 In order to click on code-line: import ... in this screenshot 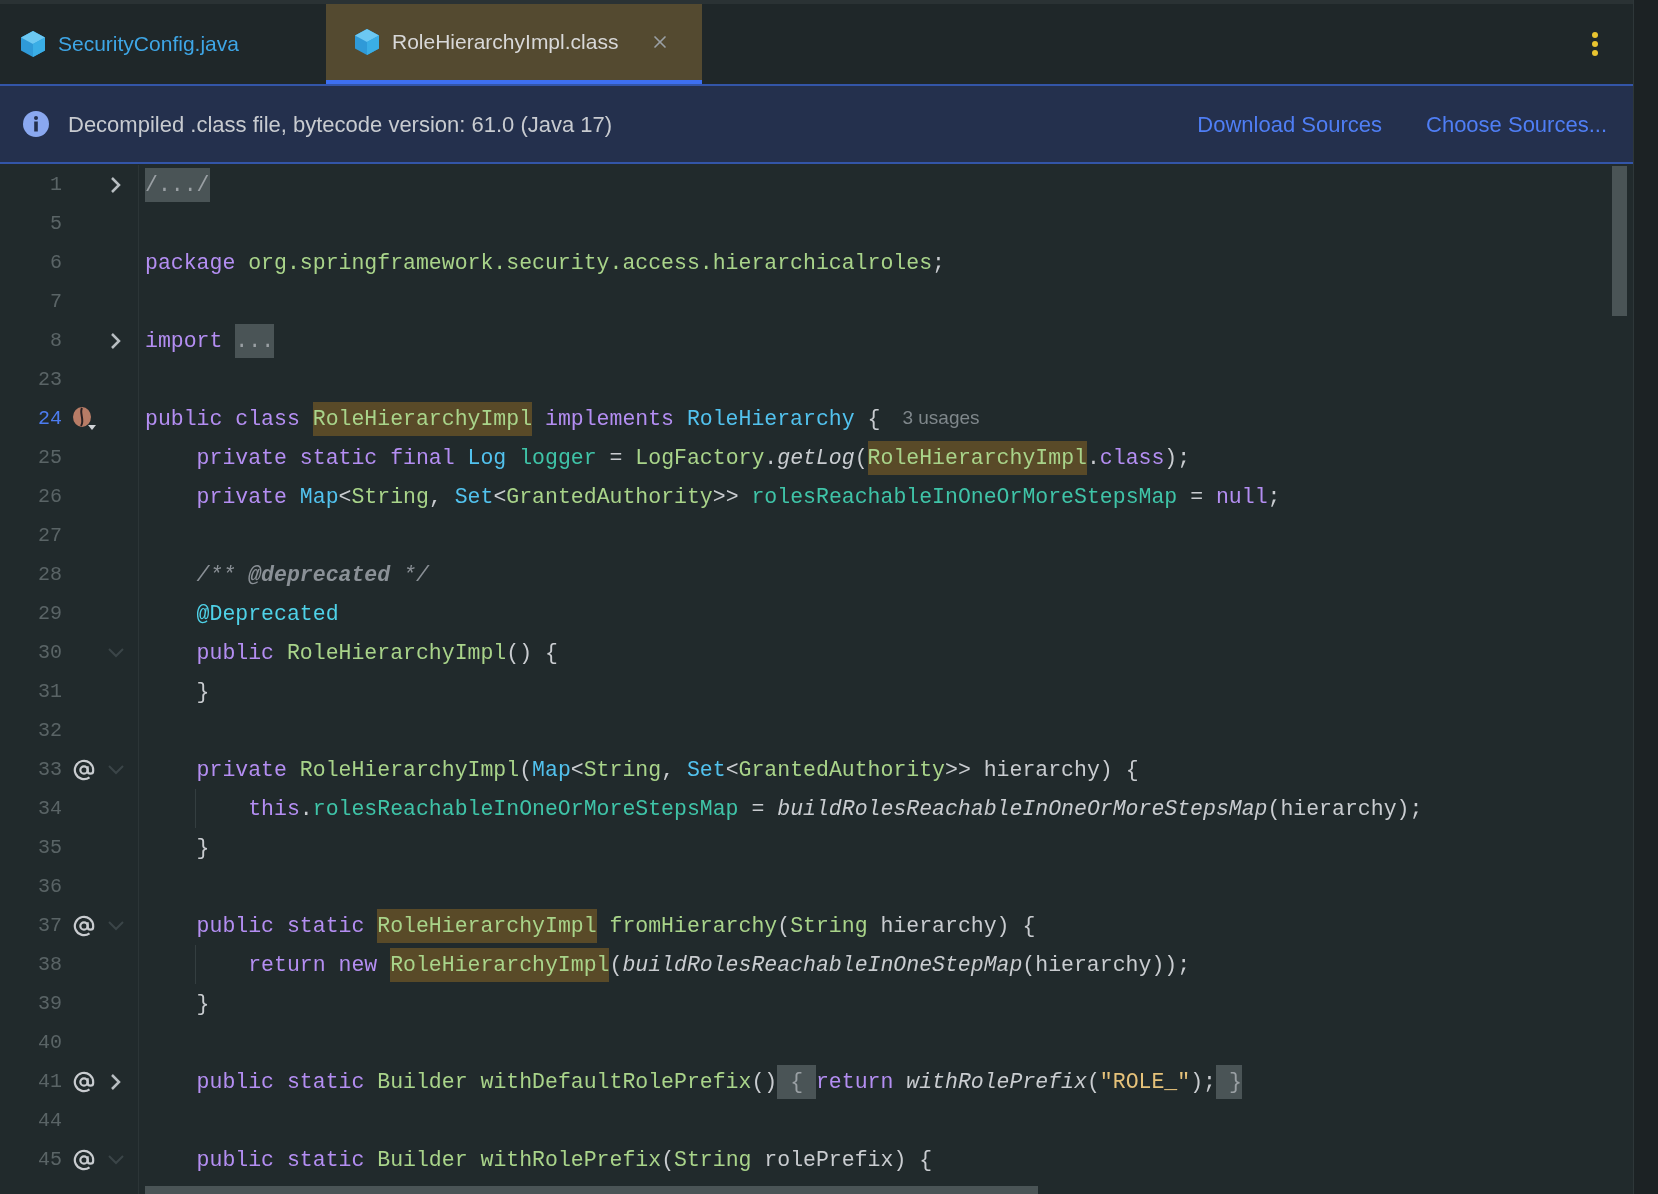, I will do `click(210, 340)`.